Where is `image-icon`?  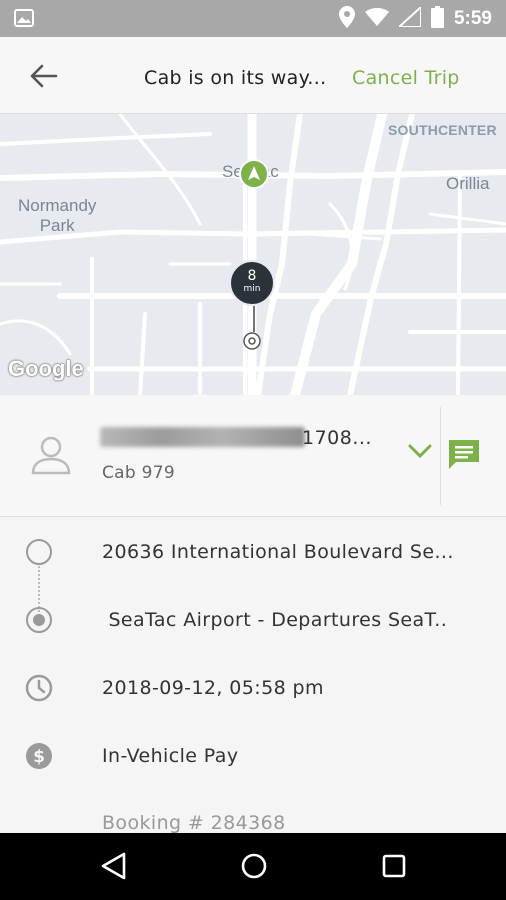
image-icon is located at coordinates (24, 20).